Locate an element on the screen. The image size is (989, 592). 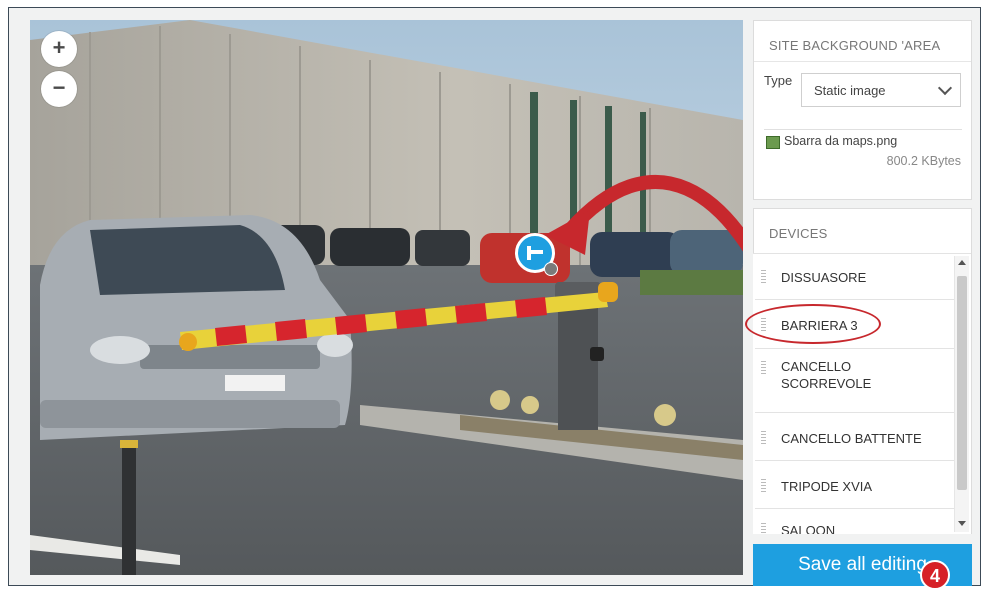
list-item: TRIPODE XVIA is located at coordinates (855, 485).